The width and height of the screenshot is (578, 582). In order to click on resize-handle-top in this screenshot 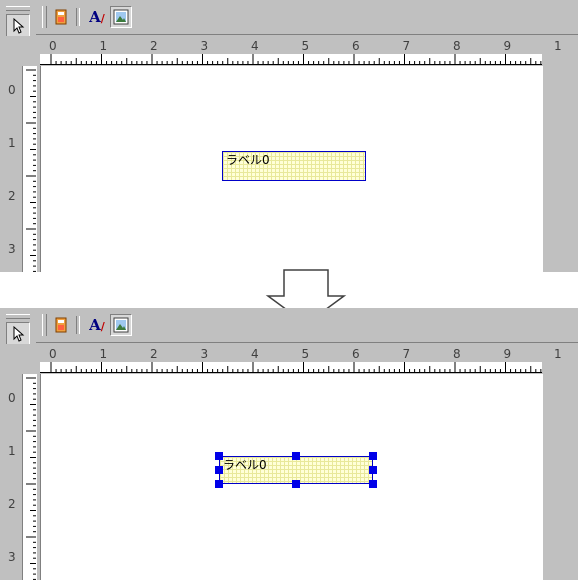, I will do `click(296, 456)`.